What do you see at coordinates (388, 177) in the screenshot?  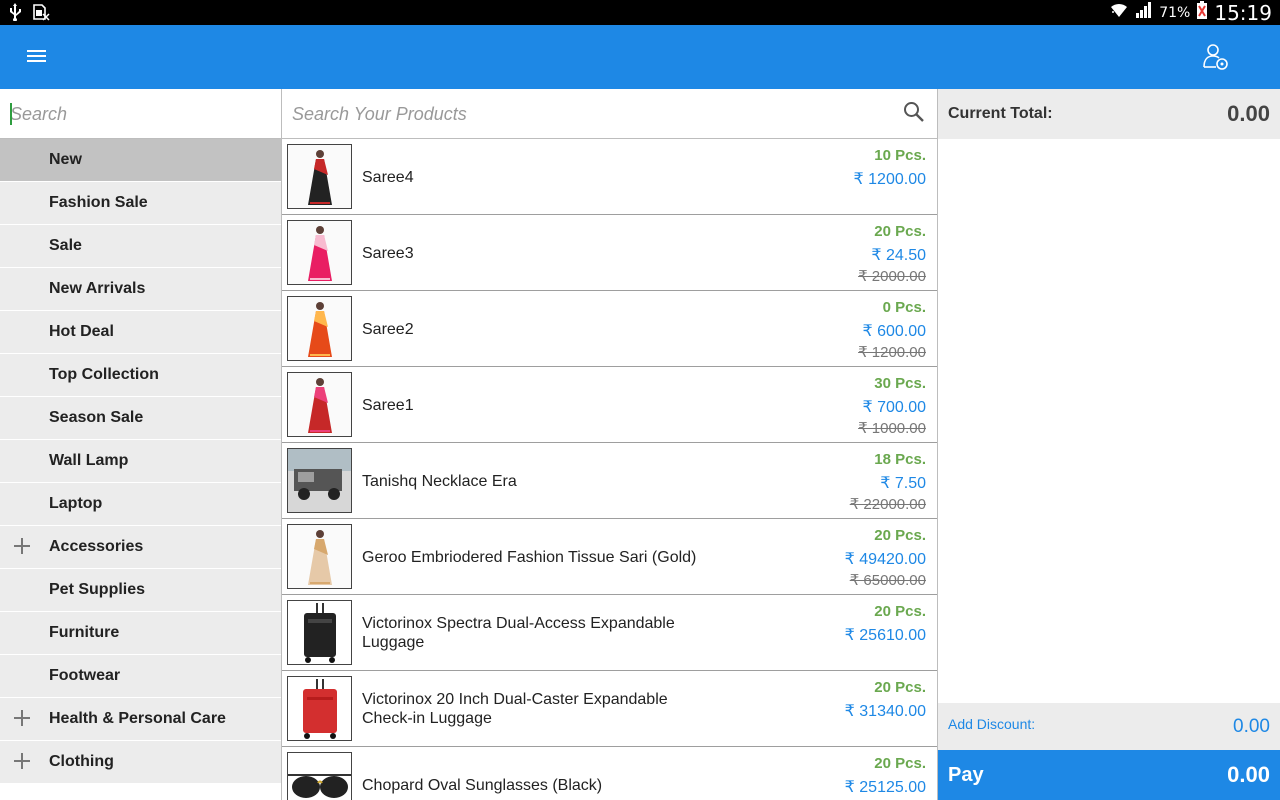 I see `product-name: Saree4` at bounding box center [388, 177].